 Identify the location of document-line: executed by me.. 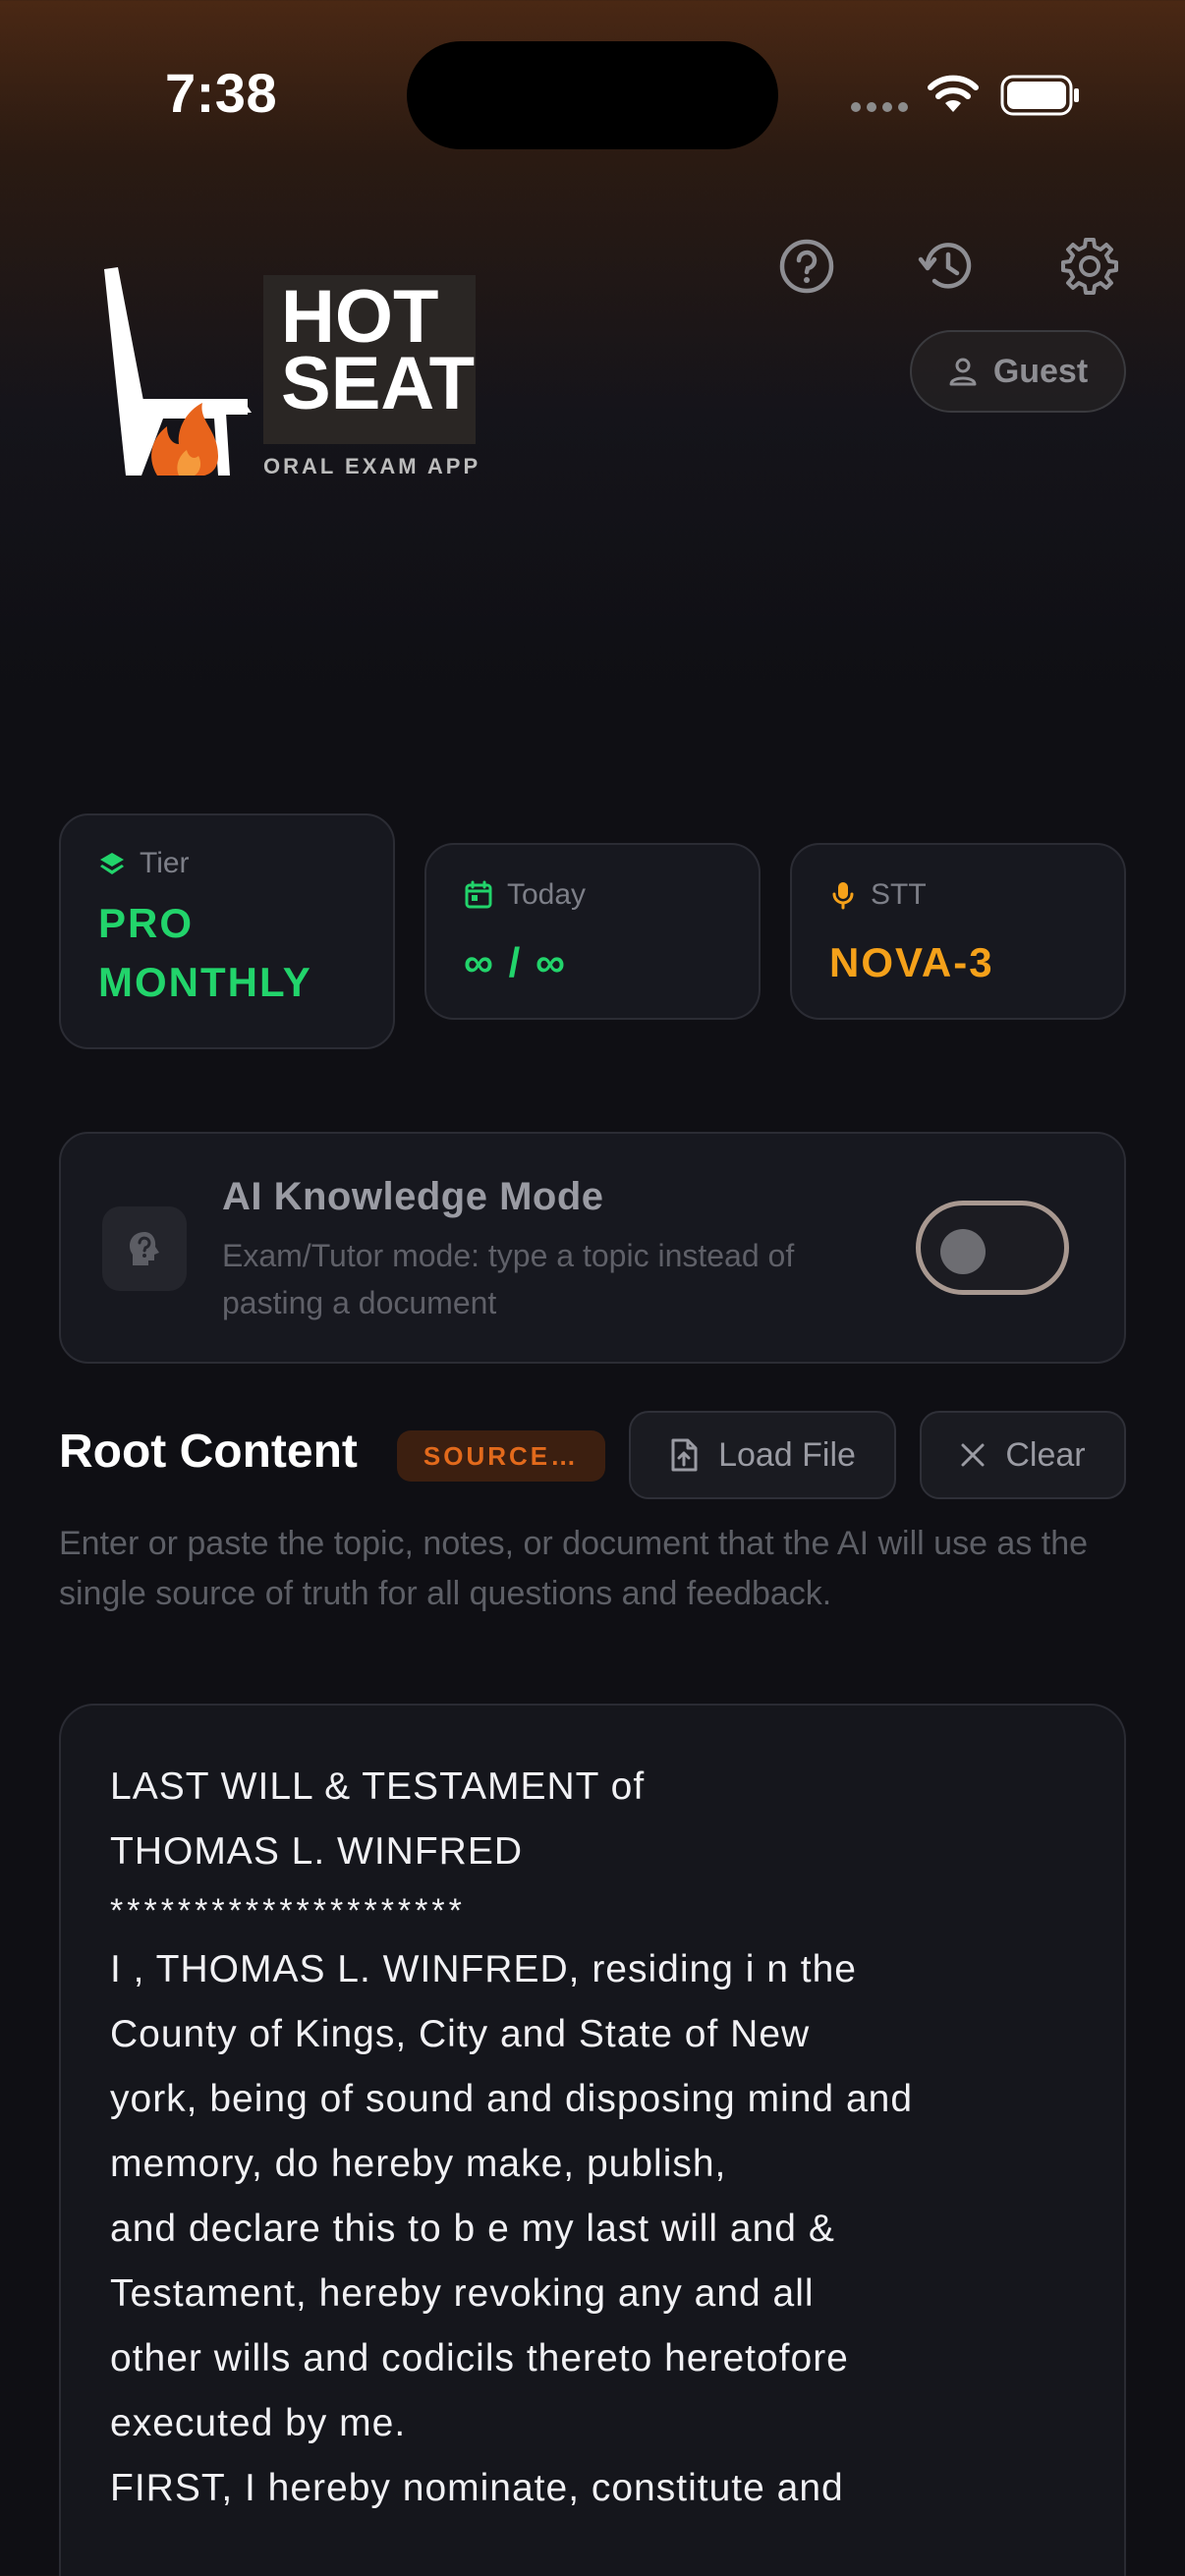
(258, 2423).